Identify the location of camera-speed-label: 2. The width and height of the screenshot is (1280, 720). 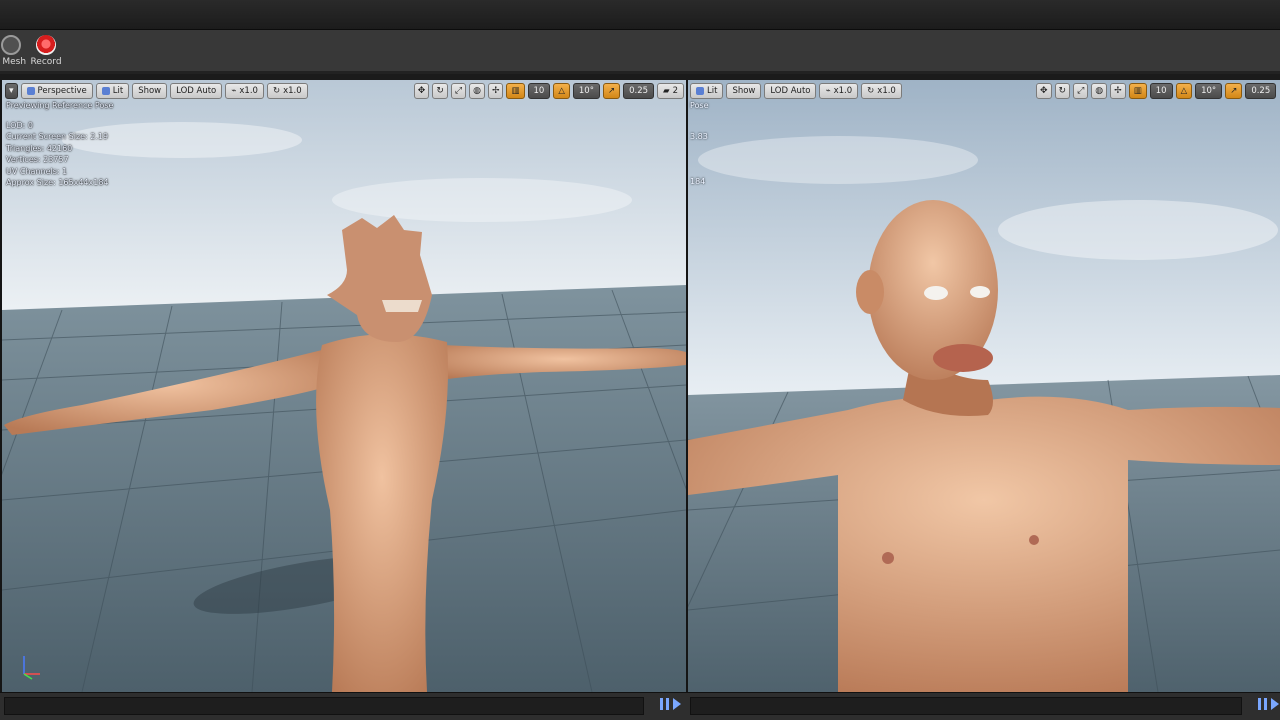
(675, 91).